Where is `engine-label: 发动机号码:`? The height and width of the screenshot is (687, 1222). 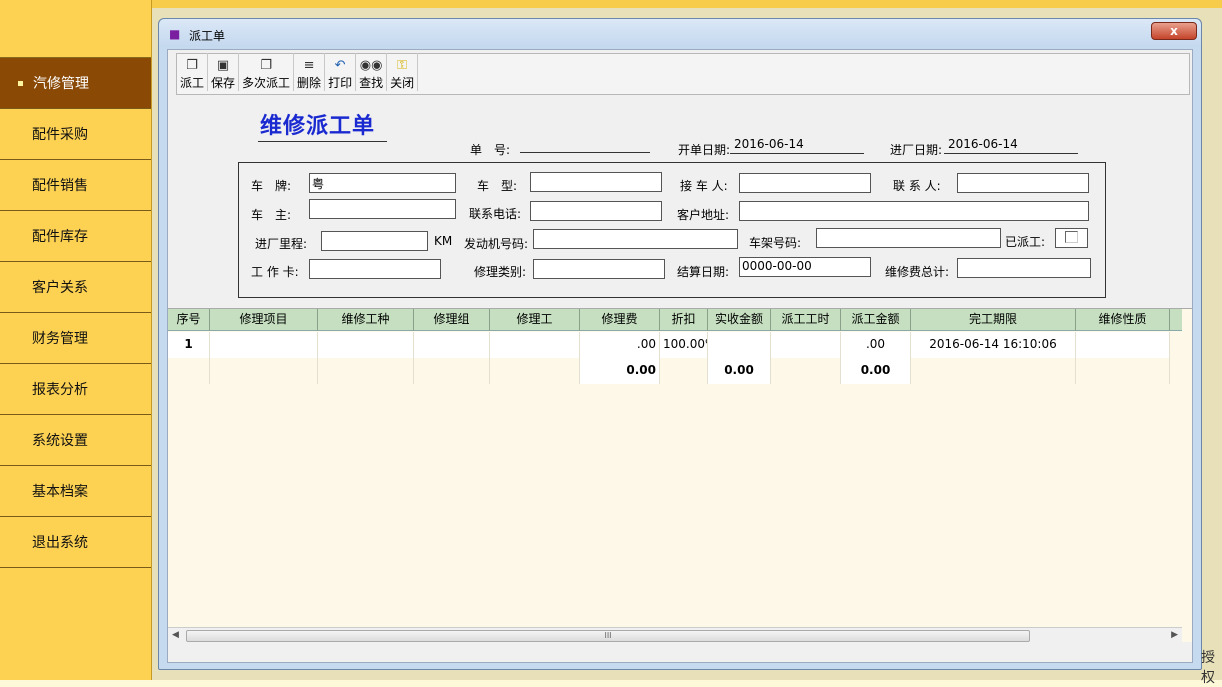 engine-label: 发动机号码: is located at coordinates (496, 244).